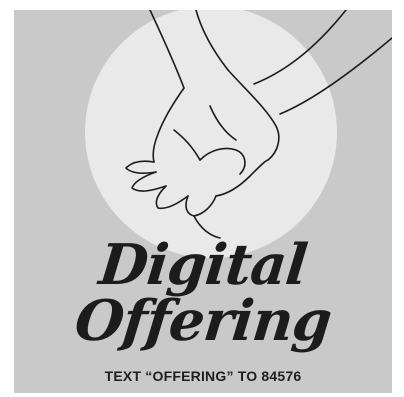 This screenshot has width=404, height=397. What do you see at coordinates (203, 376) in the screenshot?
I see `text-to-give-instruction: TEXT “OFFERING” TO 84576` at bounding box center [203, 376].